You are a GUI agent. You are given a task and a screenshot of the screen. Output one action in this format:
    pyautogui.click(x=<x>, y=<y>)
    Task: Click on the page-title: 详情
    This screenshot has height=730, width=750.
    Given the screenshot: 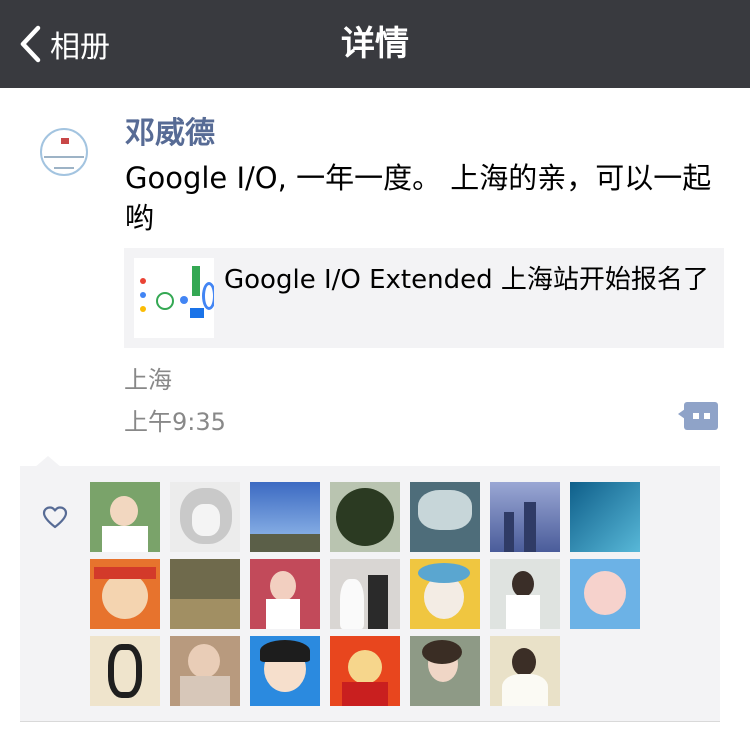 What is the action you would take?
    pyautogui.click(x=375, y=44)
    